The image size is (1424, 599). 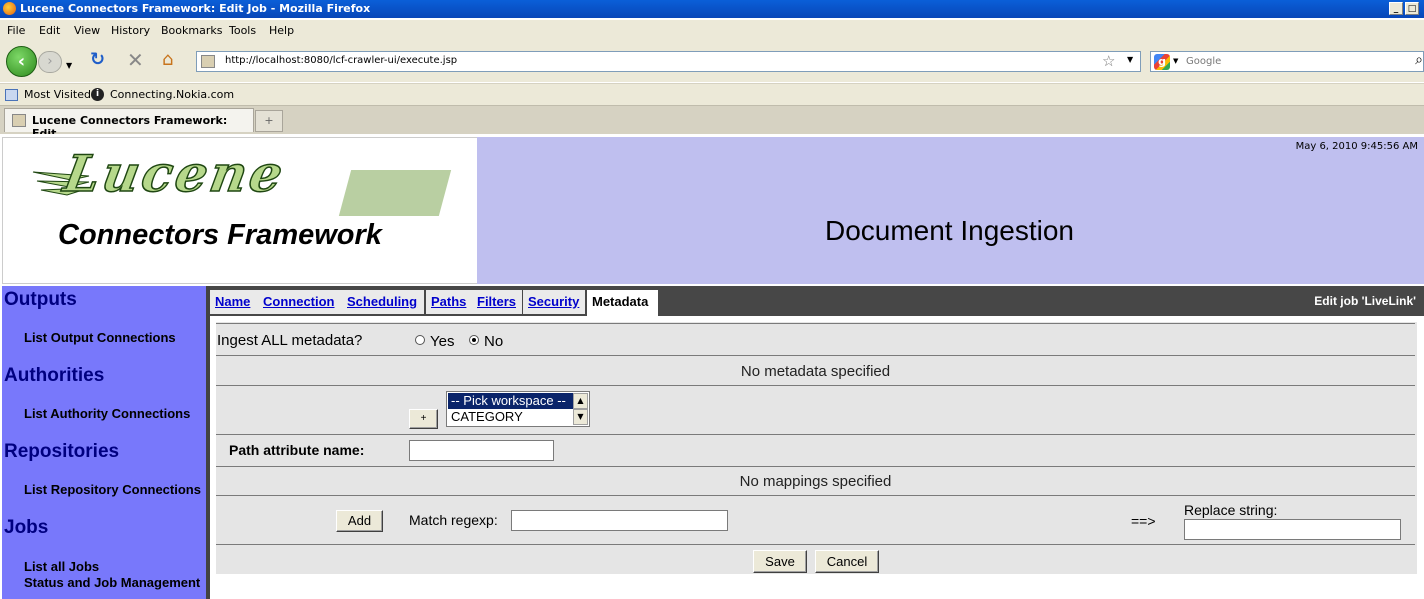 I want to click on sidebar-link-list-repository-connections: List Repository Connections, so click(x=112, y=489).